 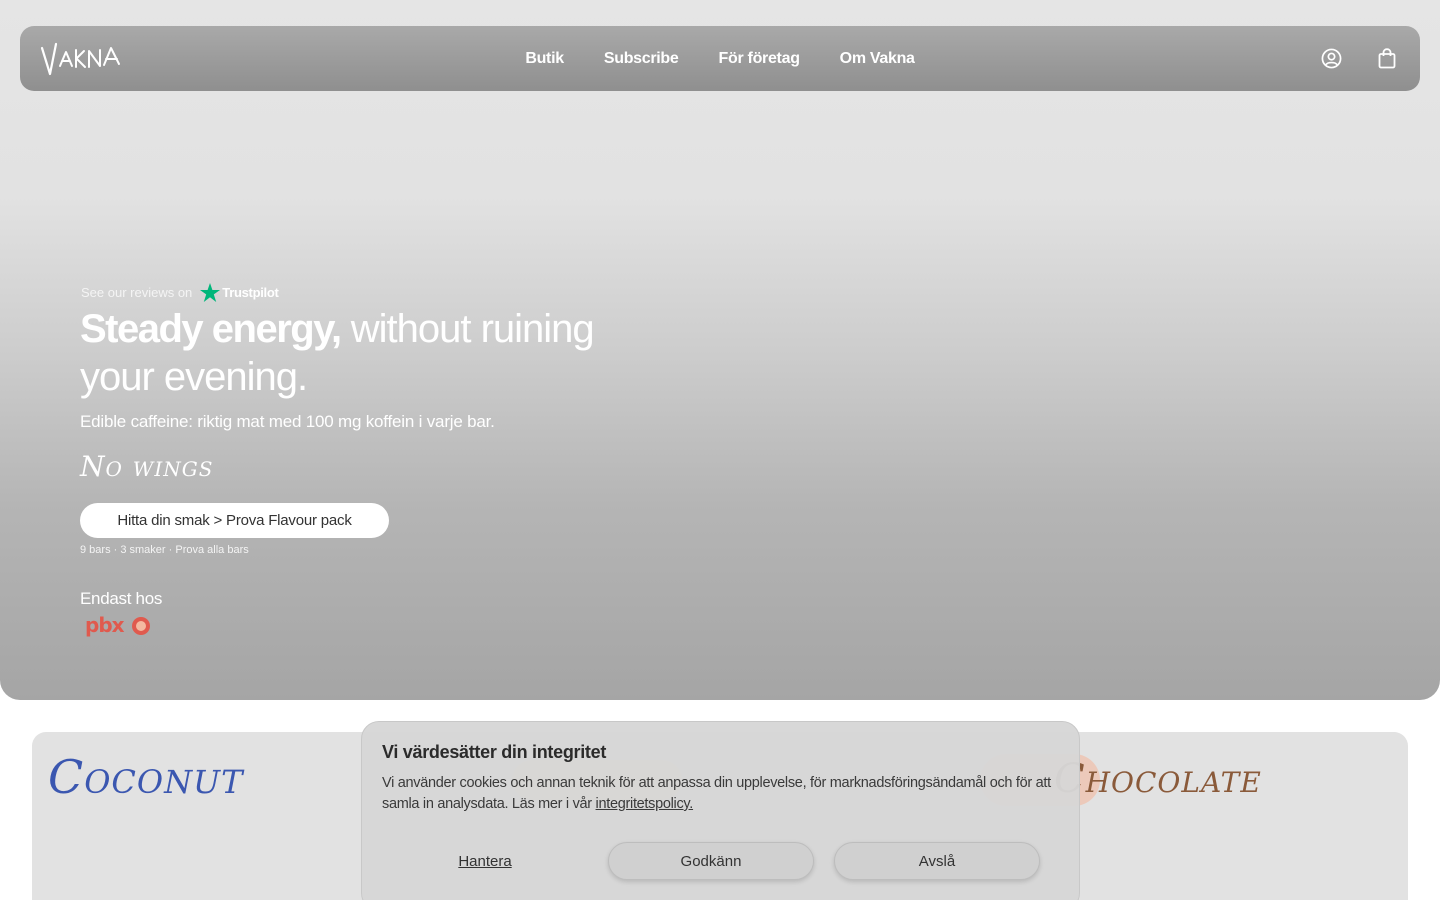 I want to click on cart-icon, so click(x=1387, y=59).